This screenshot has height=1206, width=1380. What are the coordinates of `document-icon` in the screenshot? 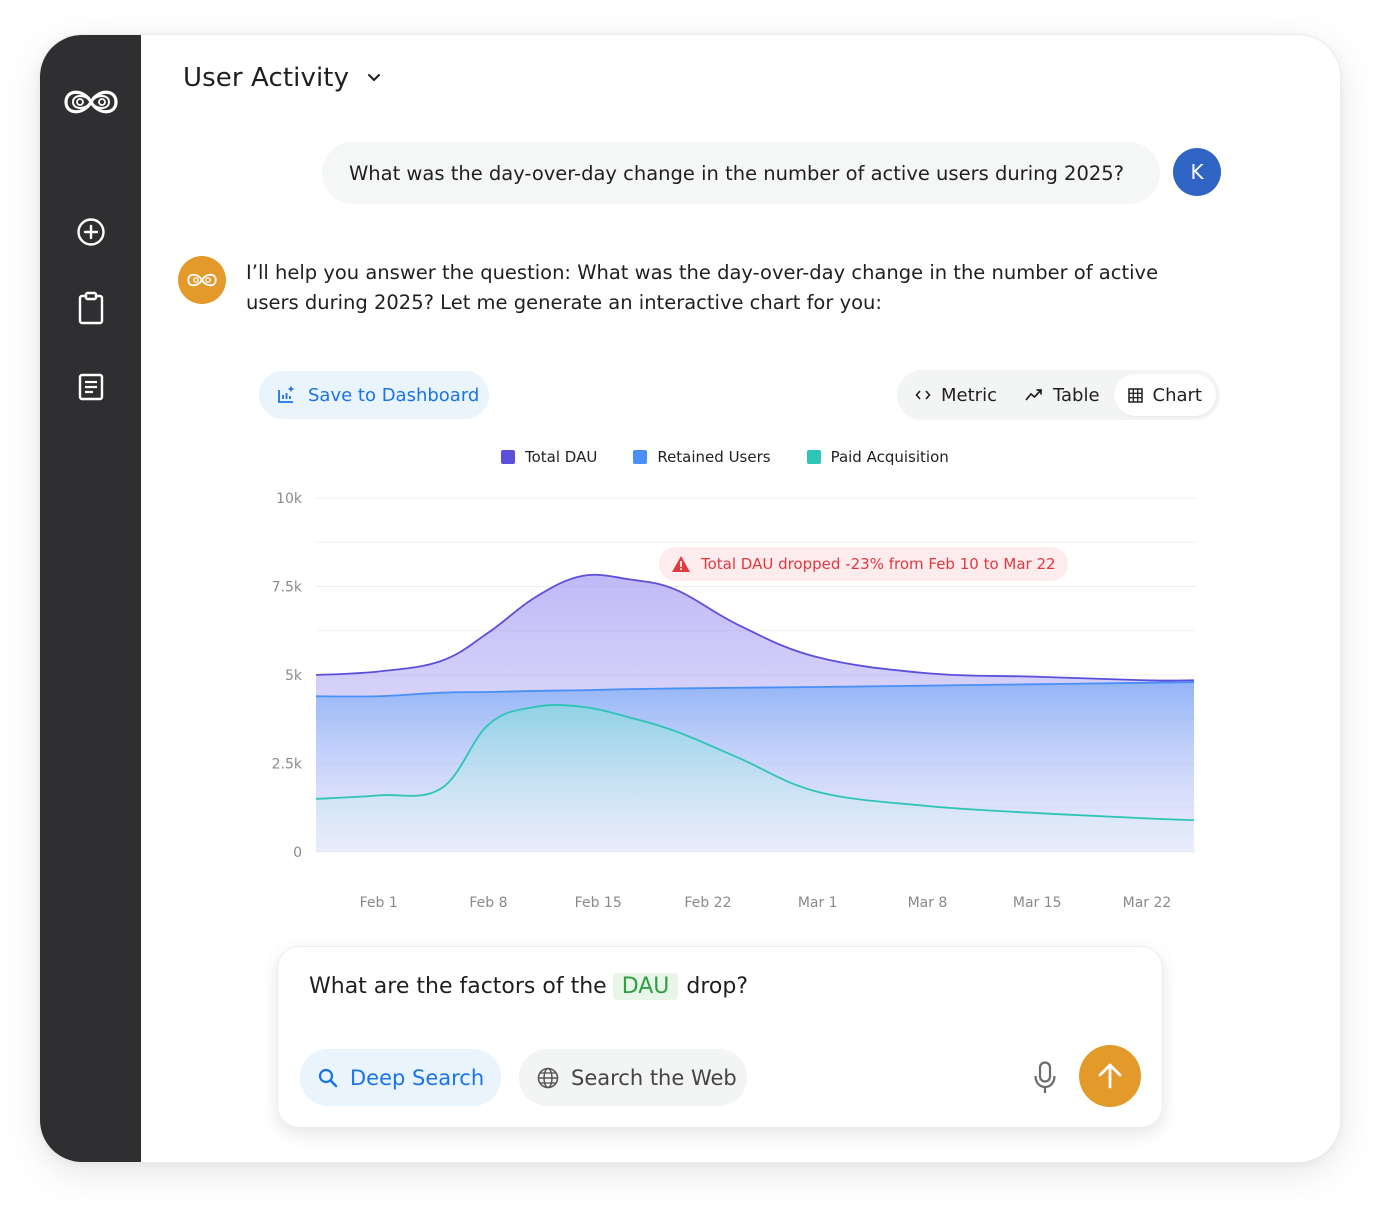 It's located at (91, 387).